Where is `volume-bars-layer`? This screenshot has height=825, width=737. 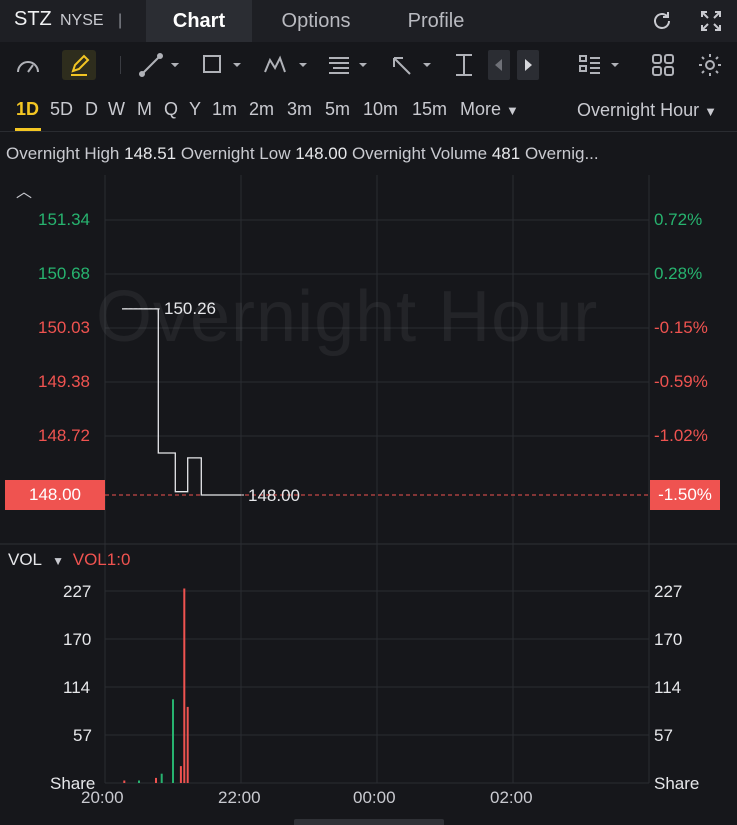 volume-bars-layer is located at coordinates (156, 685).